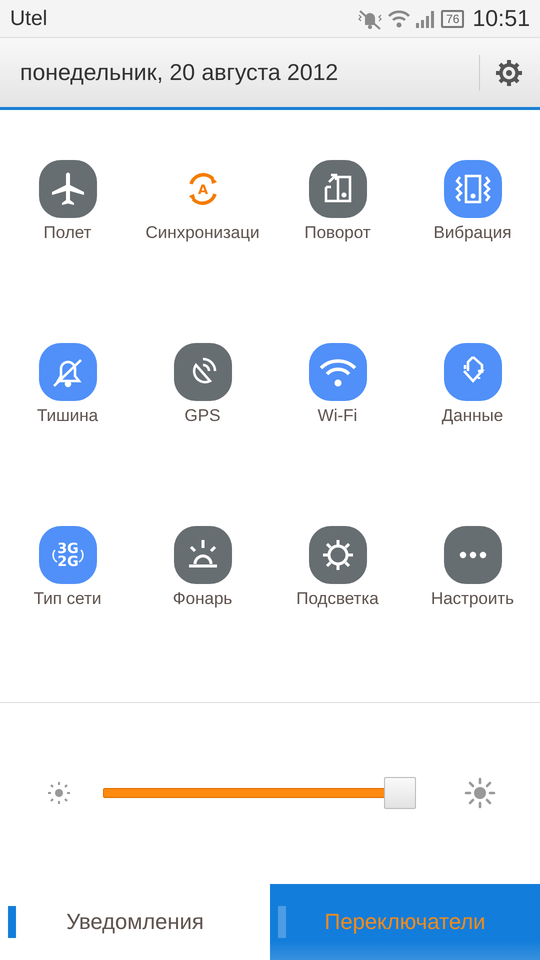 The width and height of the screenshot is (540, 960). Describe the element at coordinates (203, 233) in the screenshot. I see `toggle-label: Синхронизаци` at that location.